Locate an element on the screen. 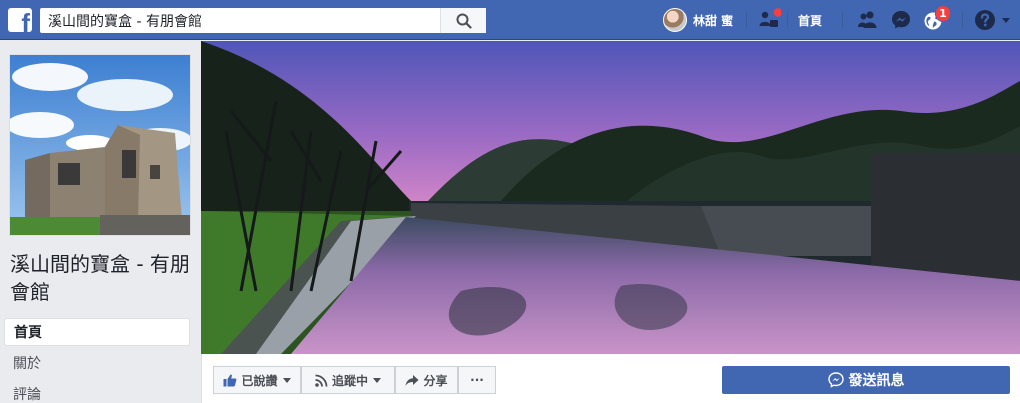 The image size is (1020, 403). page-profile-picture is located at coordinates (100, 145).